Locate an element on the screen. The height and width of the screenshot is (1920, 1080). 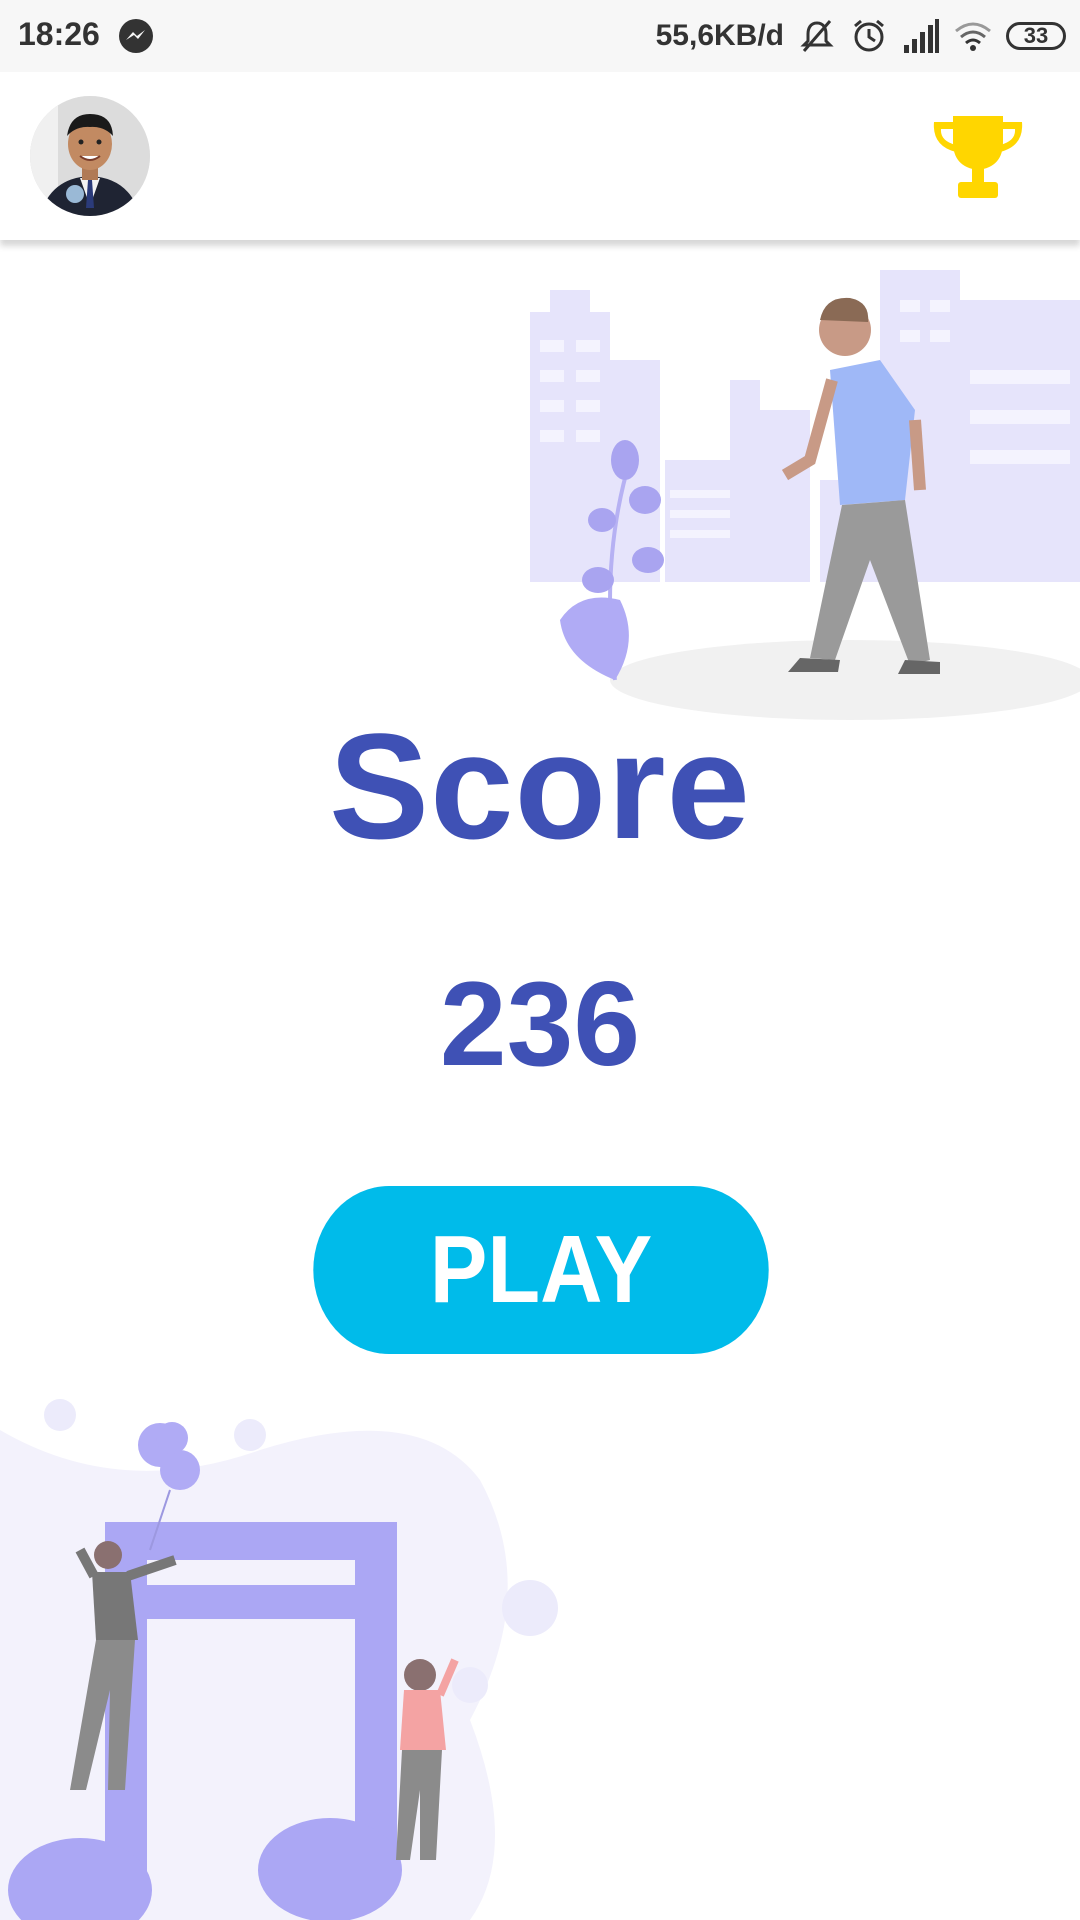
trophy-icon is located at coordinates (978, 157).